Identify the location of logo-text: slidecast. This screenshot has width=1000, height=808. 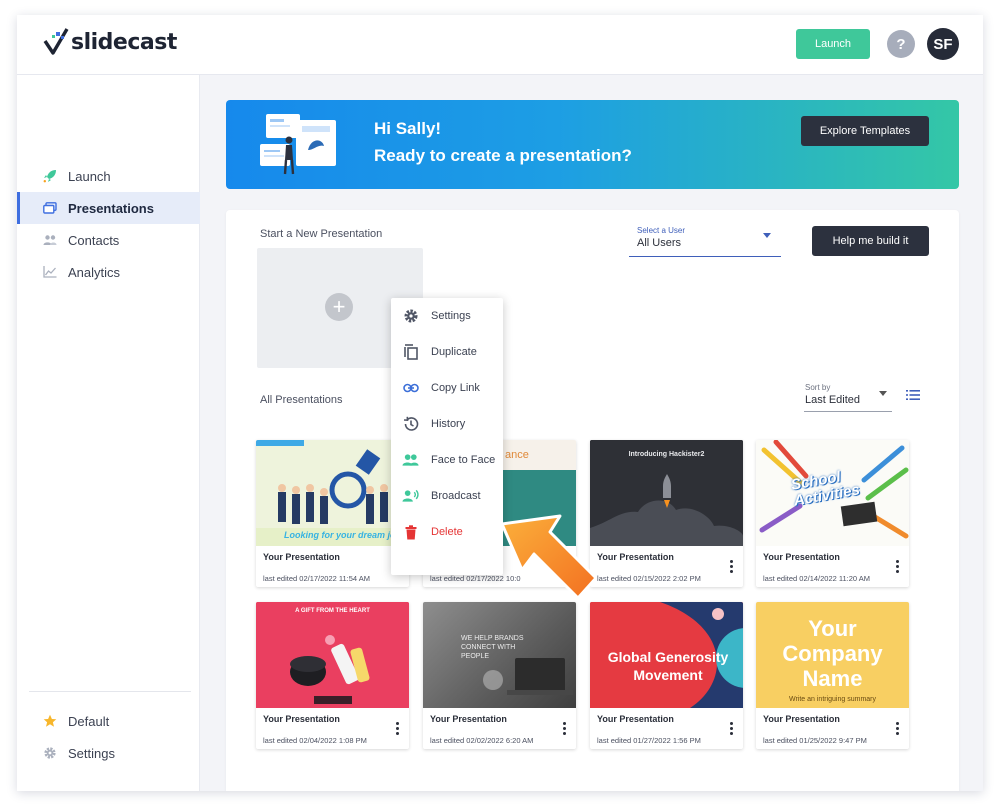
(124, 42).